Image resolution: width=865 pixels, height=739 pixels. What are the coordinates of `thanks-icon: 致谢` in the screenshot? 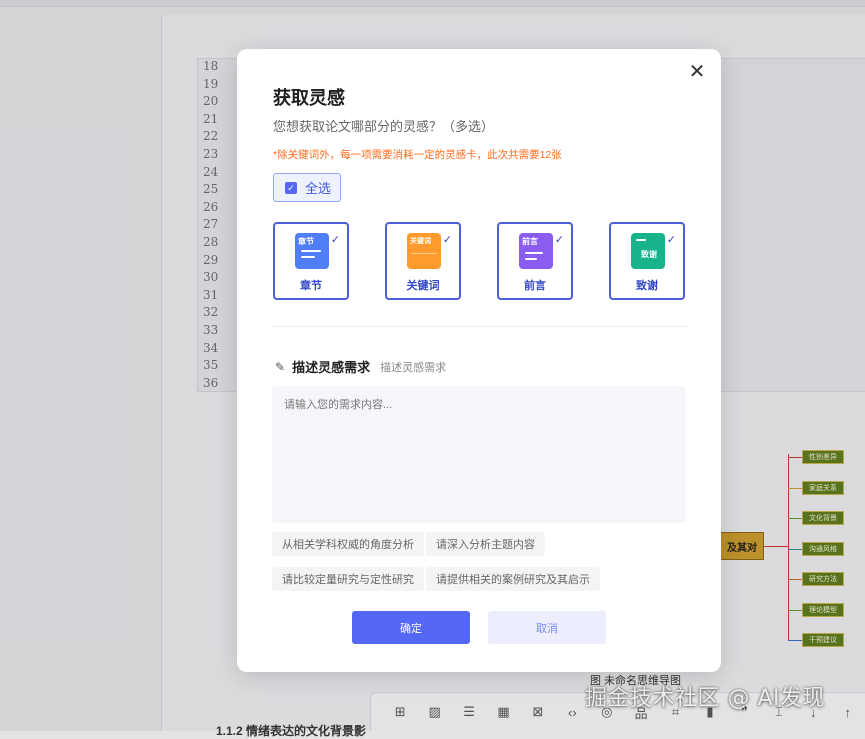 It's located at (648, 251).